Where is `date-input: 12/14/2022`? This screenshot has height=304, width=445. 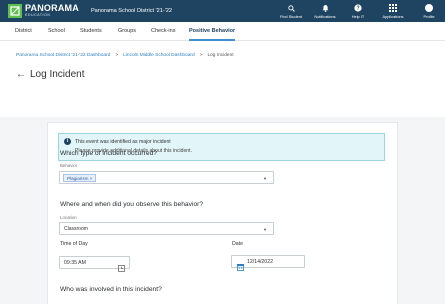 date-input: 12/14/2022 is located at coordinates (268, 263).